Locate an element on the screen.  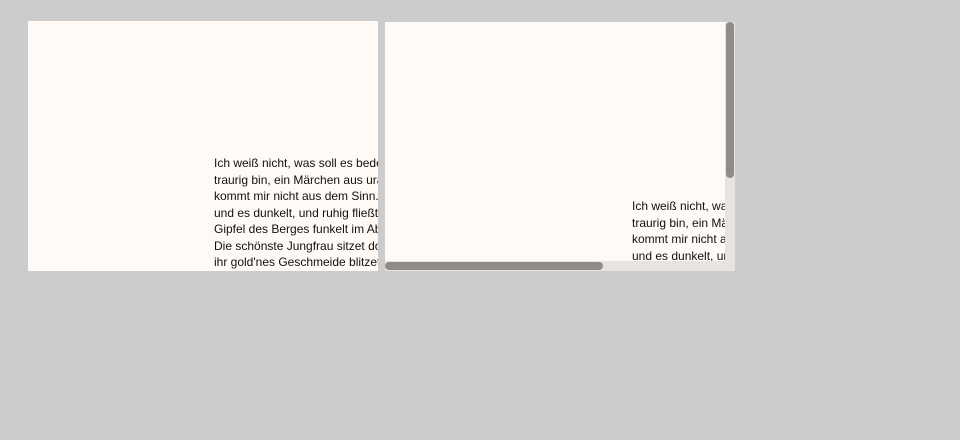
horizontal-scrollbar-thumb is located at coordinates (494, 266).